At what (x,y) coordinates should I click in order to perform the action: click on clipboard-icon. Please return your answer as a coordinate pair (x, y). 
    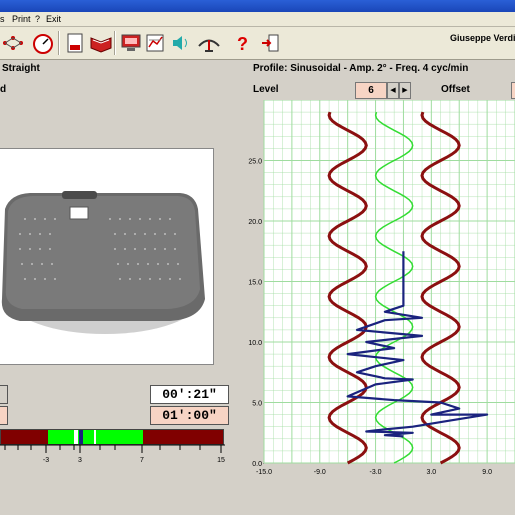
    Looking at the image, I should click on (75, 43).